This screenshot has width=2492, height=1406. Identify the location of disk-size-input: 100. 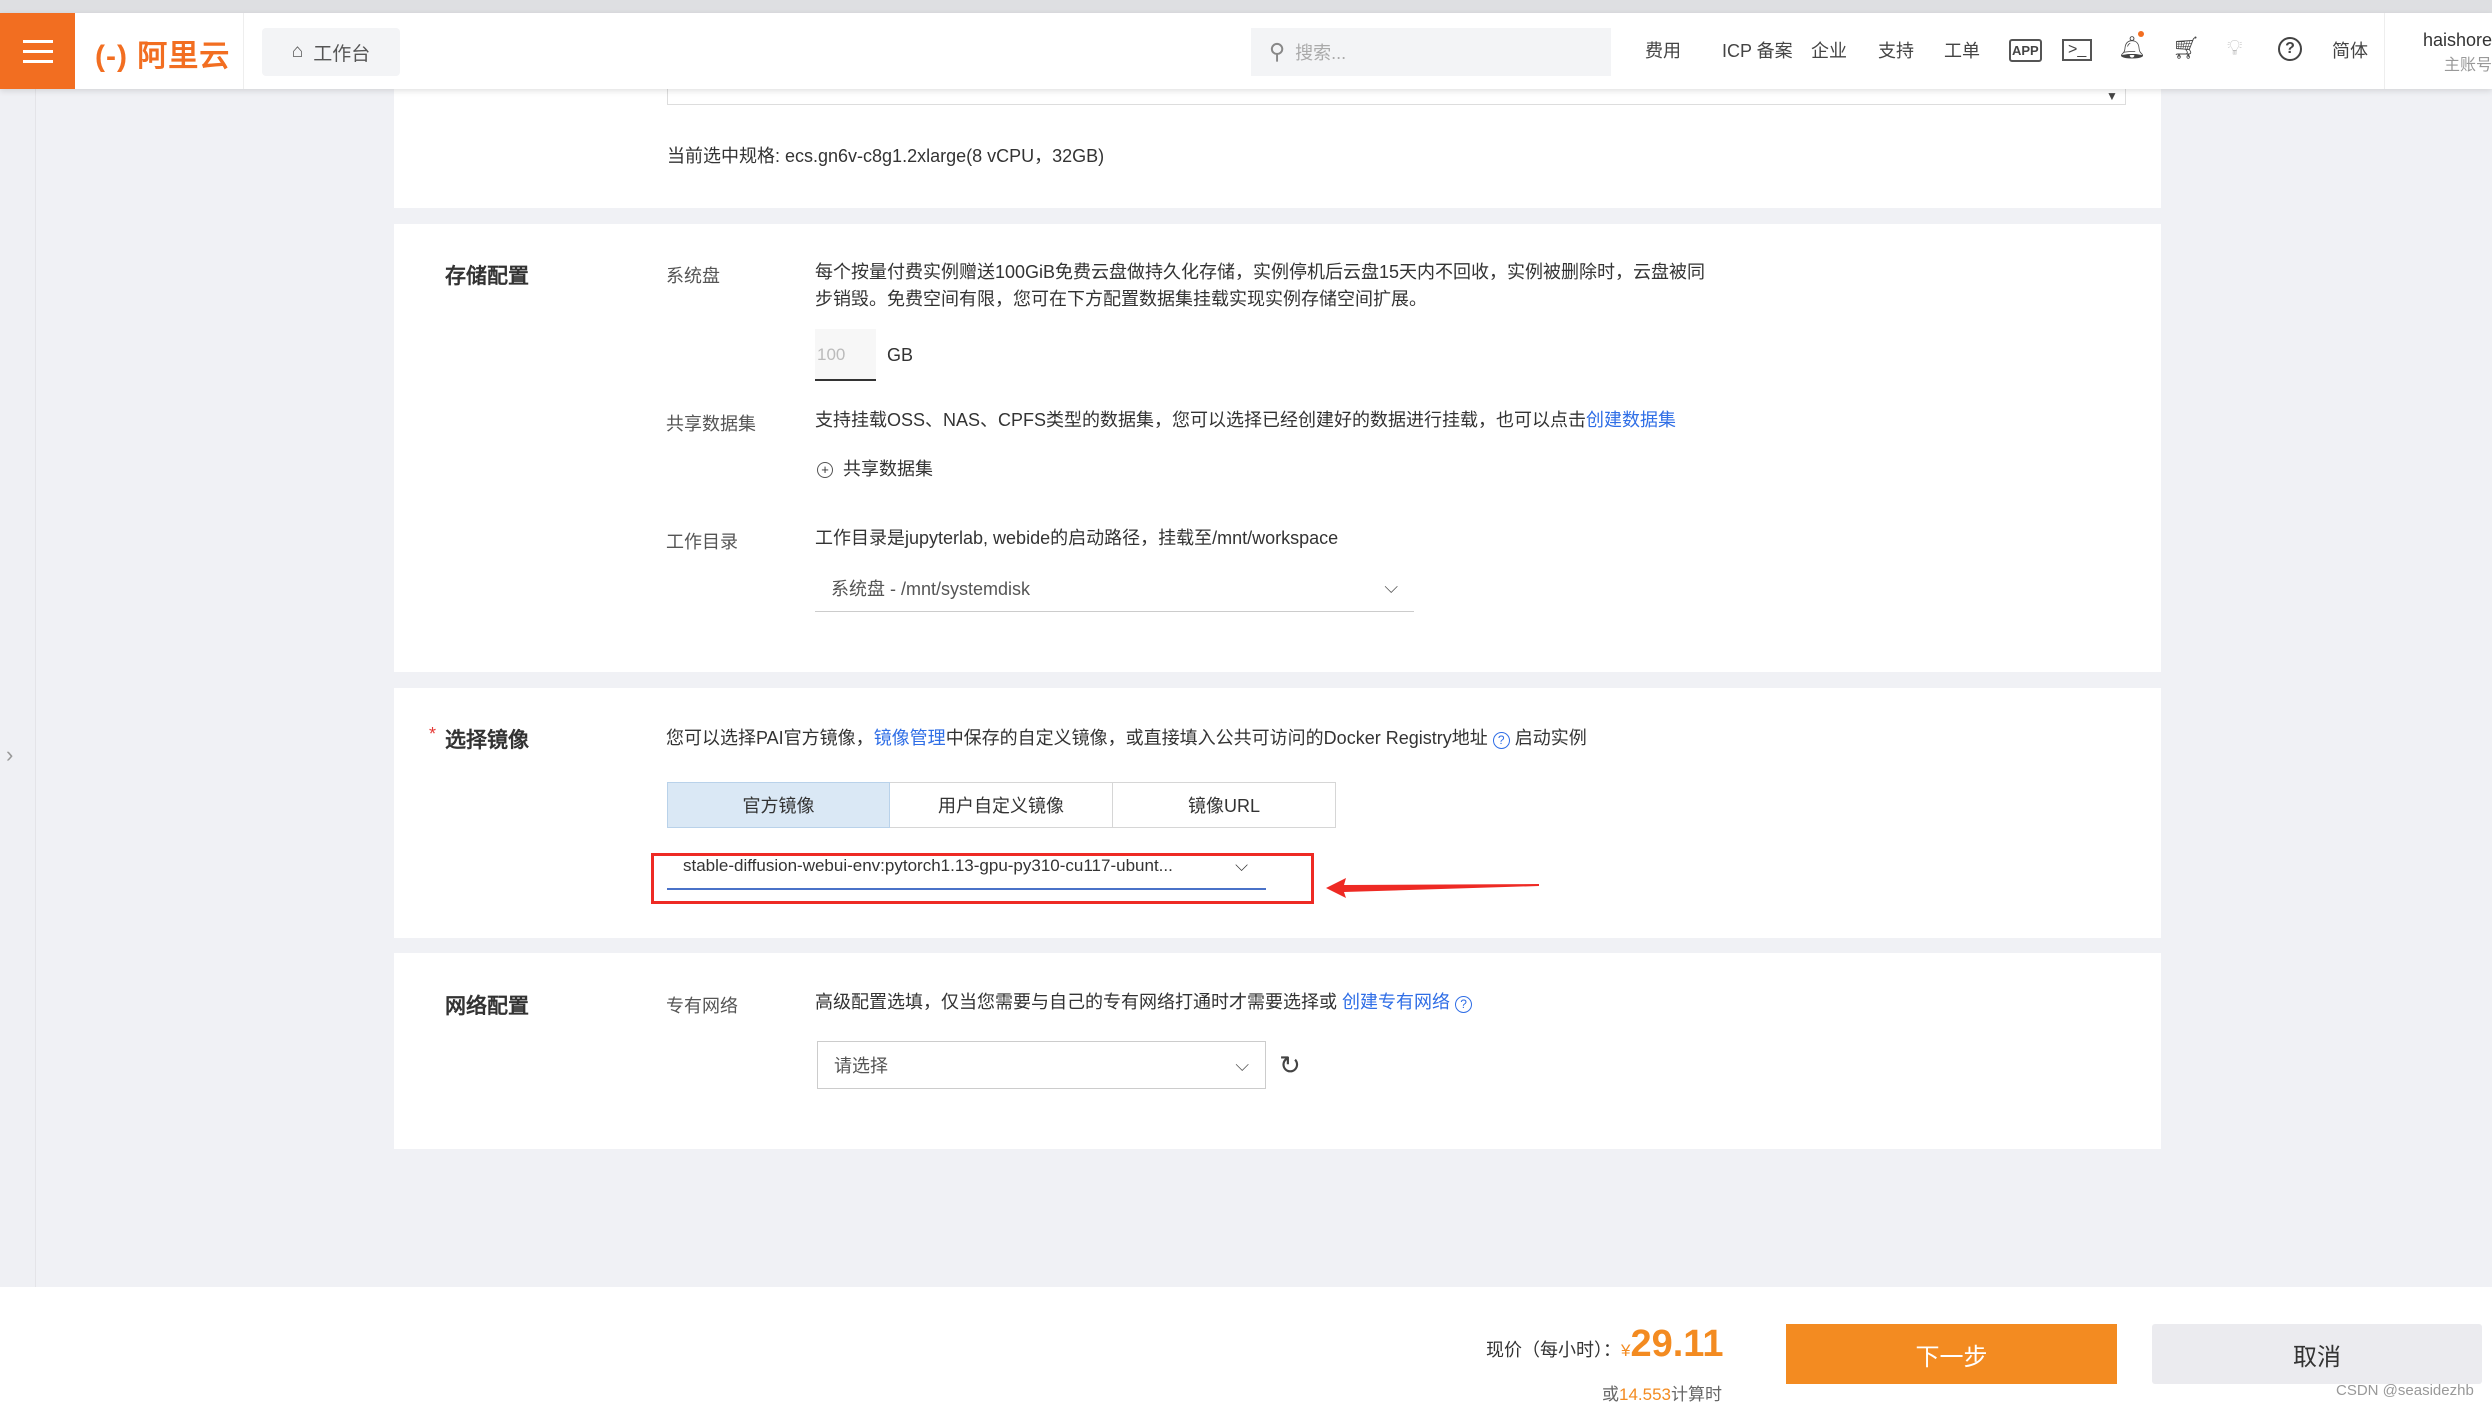
(845, 355).